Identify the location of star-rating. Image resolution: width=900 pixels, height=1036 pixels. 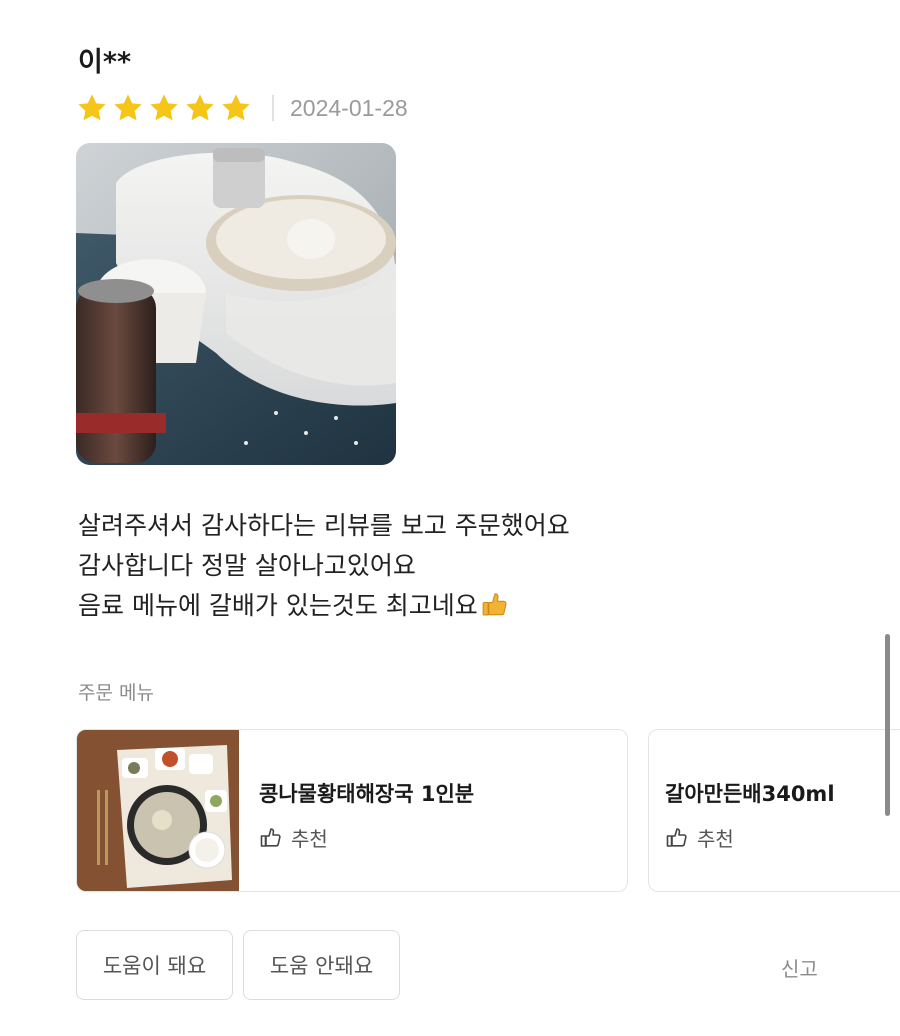
(164, 108).